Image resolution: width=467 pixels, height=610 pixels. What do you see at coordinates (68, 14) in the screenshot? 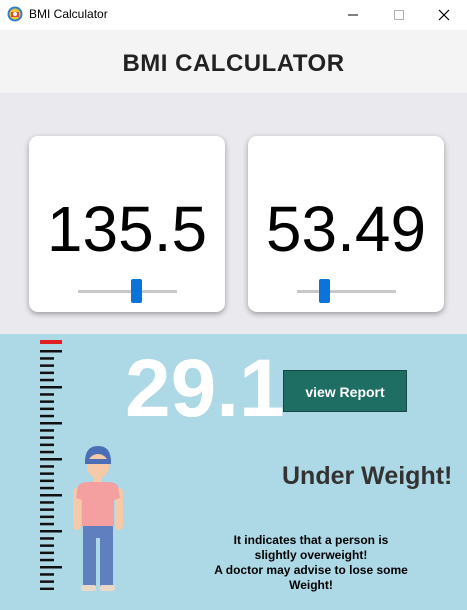
I see `window-title: BMI Calculator` at bounding box center [68, 14].